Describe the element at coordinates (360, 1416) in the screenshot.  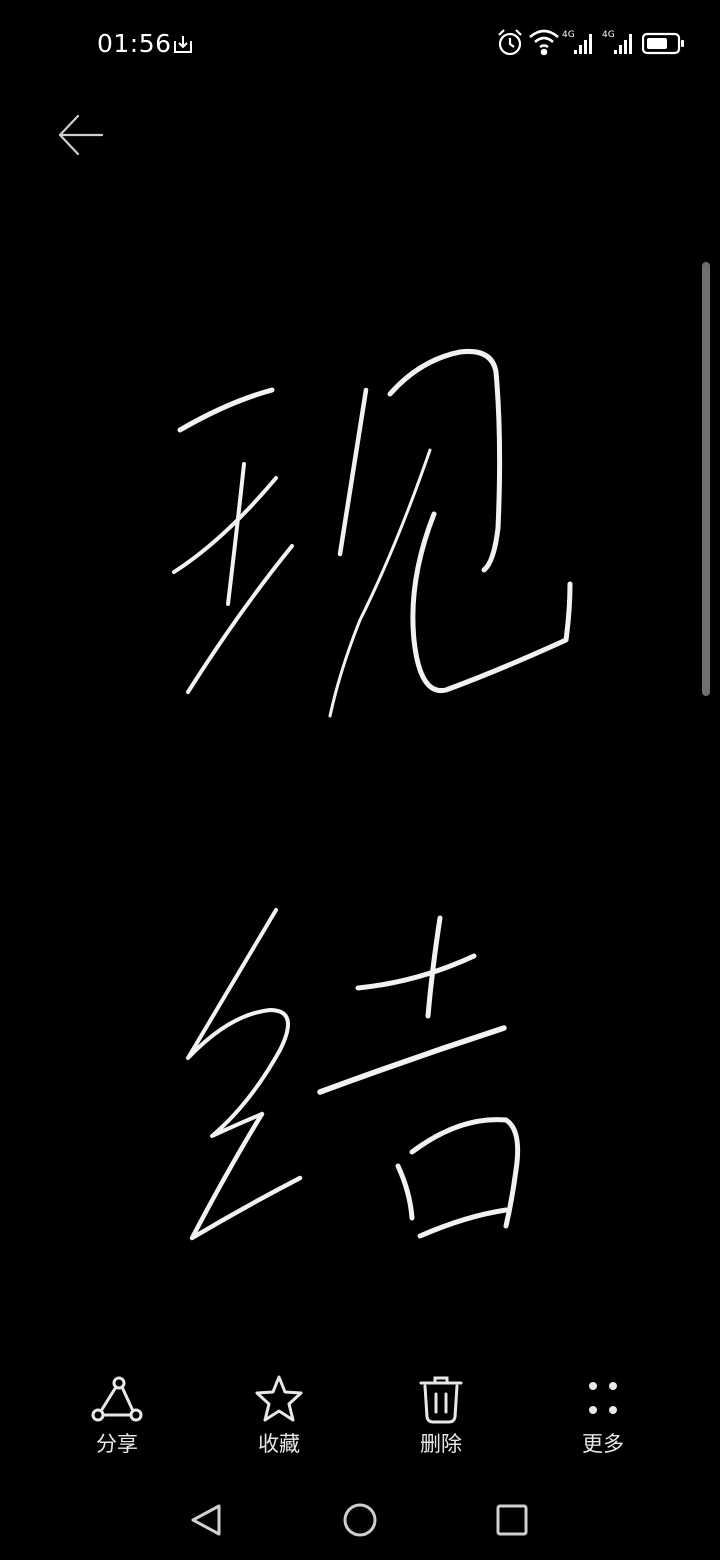
I see `bottom-toolbar: 分享 收藏 删除 更多` at that location.